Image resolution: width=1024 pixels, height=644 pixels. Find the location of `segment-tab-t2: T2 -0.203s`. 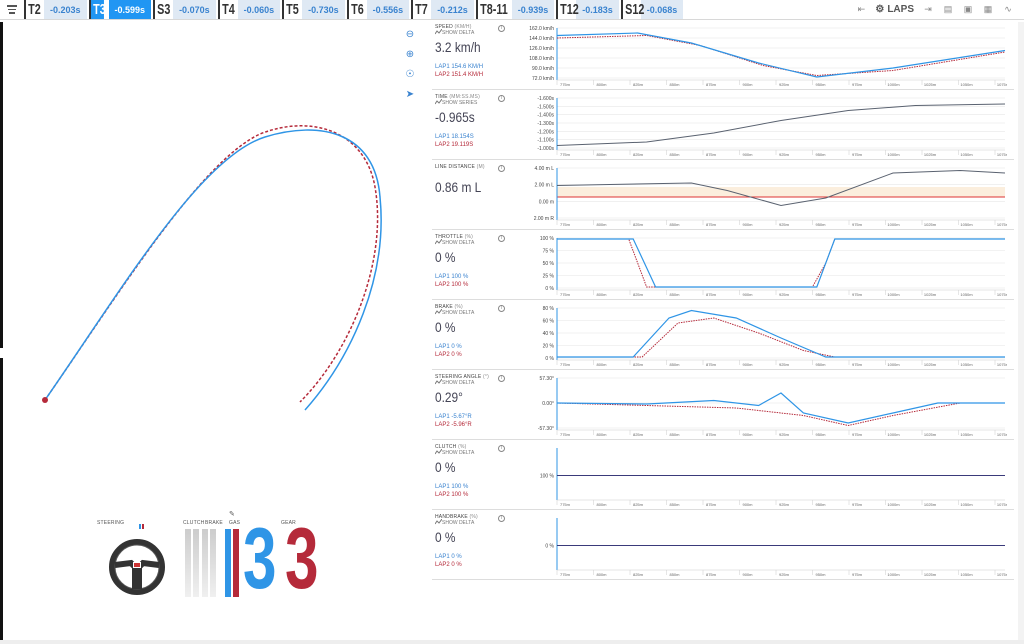

segment-tab-t2: T2 -0.203s is located at coordinates (55, 9).